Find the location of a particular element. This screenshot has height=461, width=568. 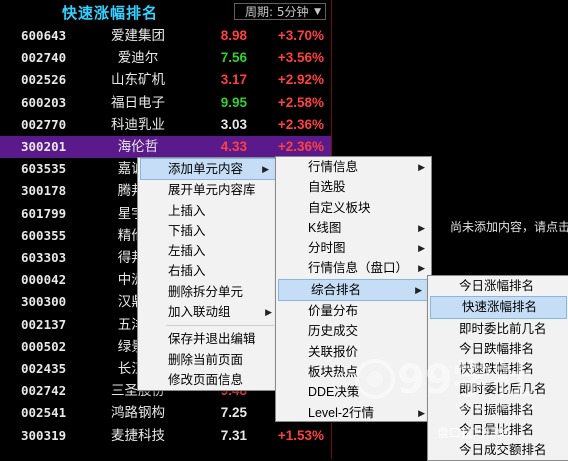

menu-item-label: 快速涨幅排名 is located at coordinates (500, 307).